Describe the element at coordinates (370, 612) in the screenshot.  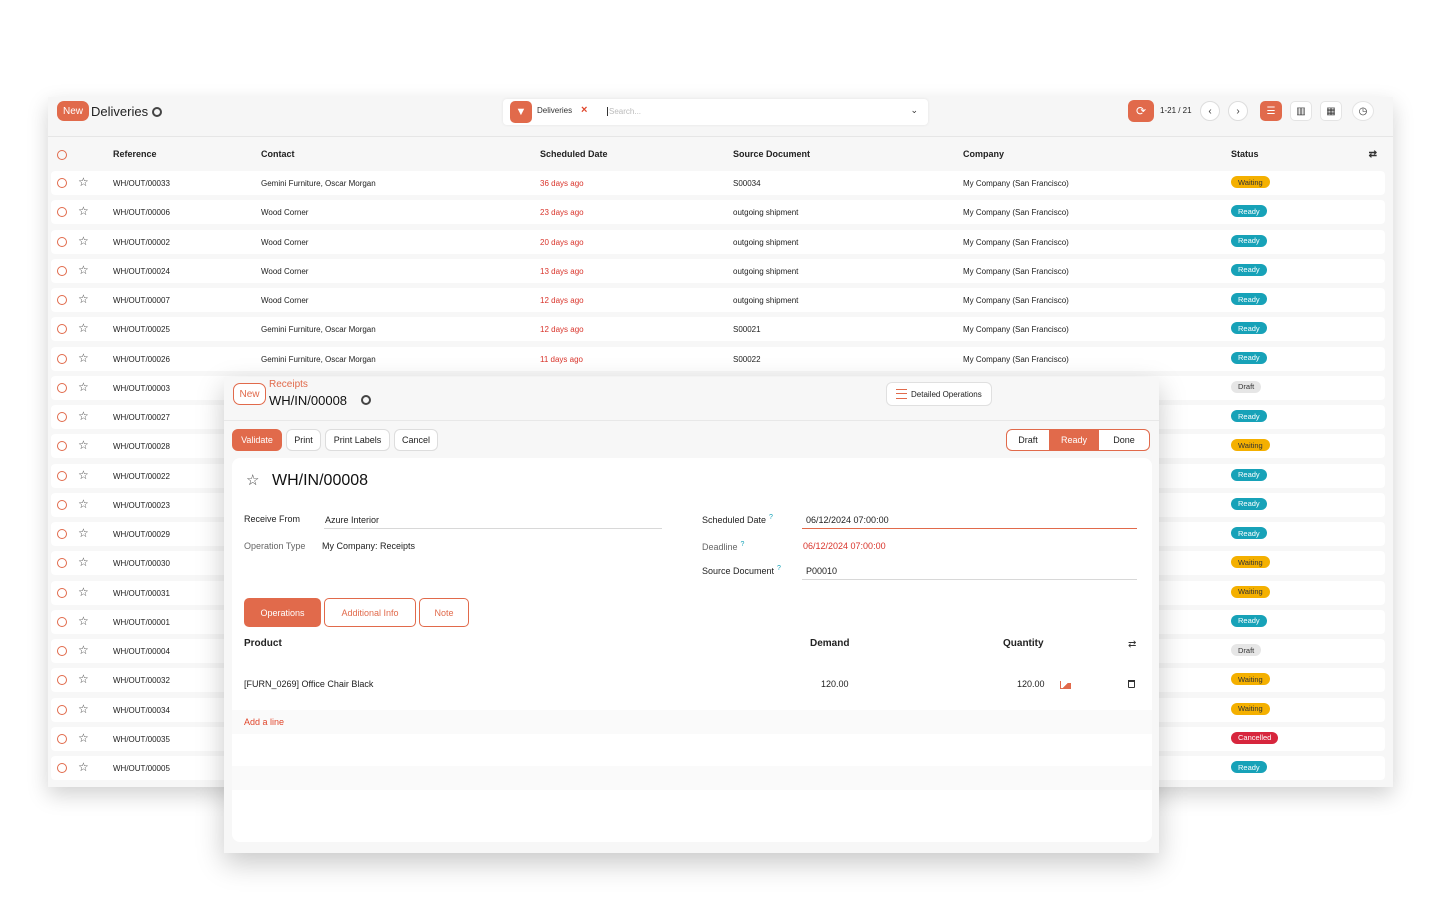
I see `tab-additional-info: Additional Info` at that location.